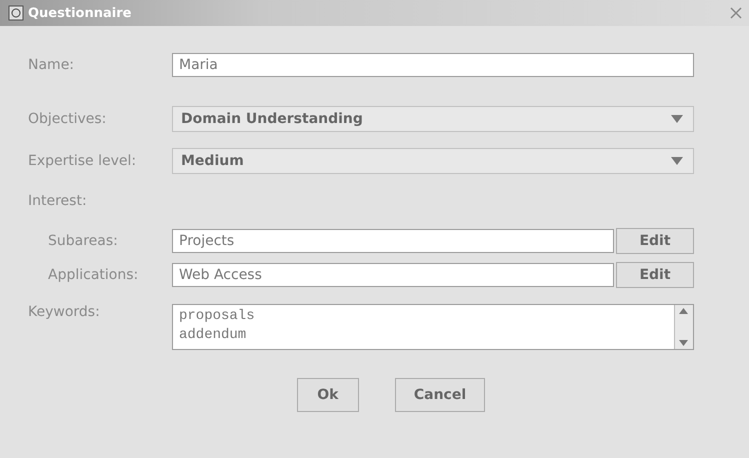 The image size is (749, 458). I want to click on window-title: Questionnaire, so click(80, 13).